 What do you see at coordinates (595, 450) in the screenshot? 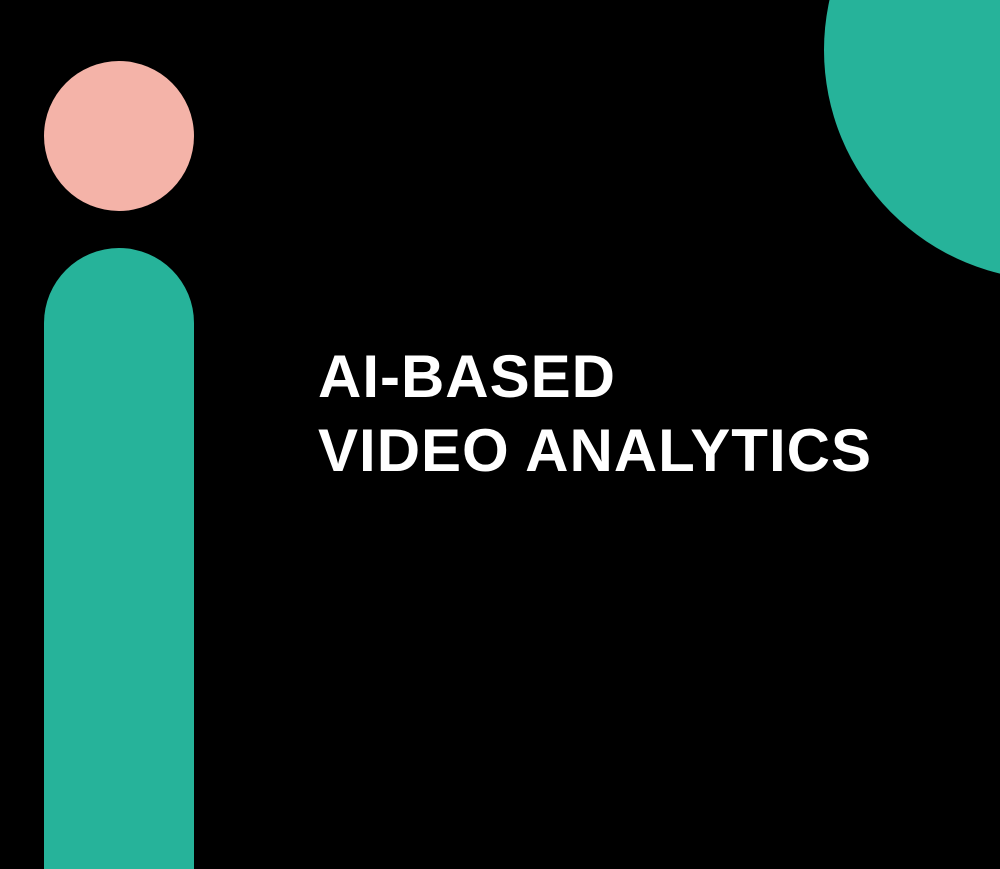
I see `headline-line-2: VIDEO ANALYTICS` at bounding box center [595, 450].